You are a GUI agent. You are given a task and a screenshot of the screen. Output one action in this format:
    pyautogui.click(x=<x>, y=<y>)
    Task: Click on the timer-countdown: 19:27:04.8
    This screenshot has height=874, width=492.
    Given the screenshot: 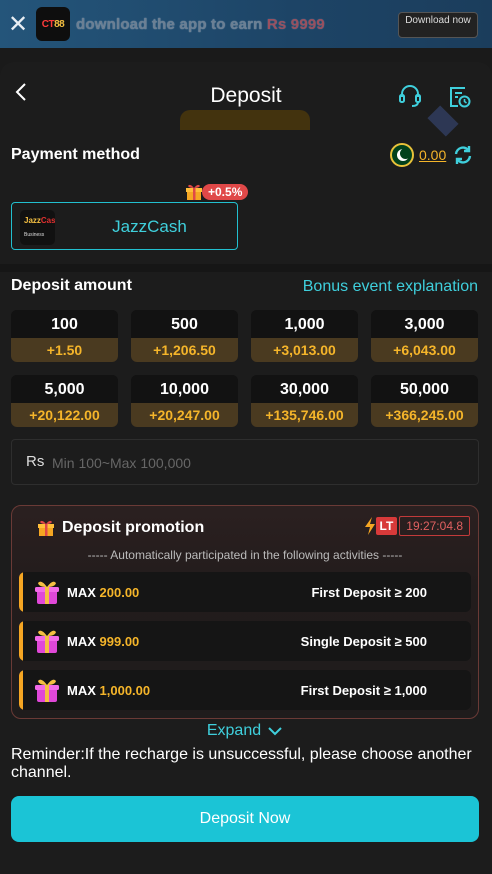 What is the action you would take?
    pyautogui.click(x=434, y=526)
    